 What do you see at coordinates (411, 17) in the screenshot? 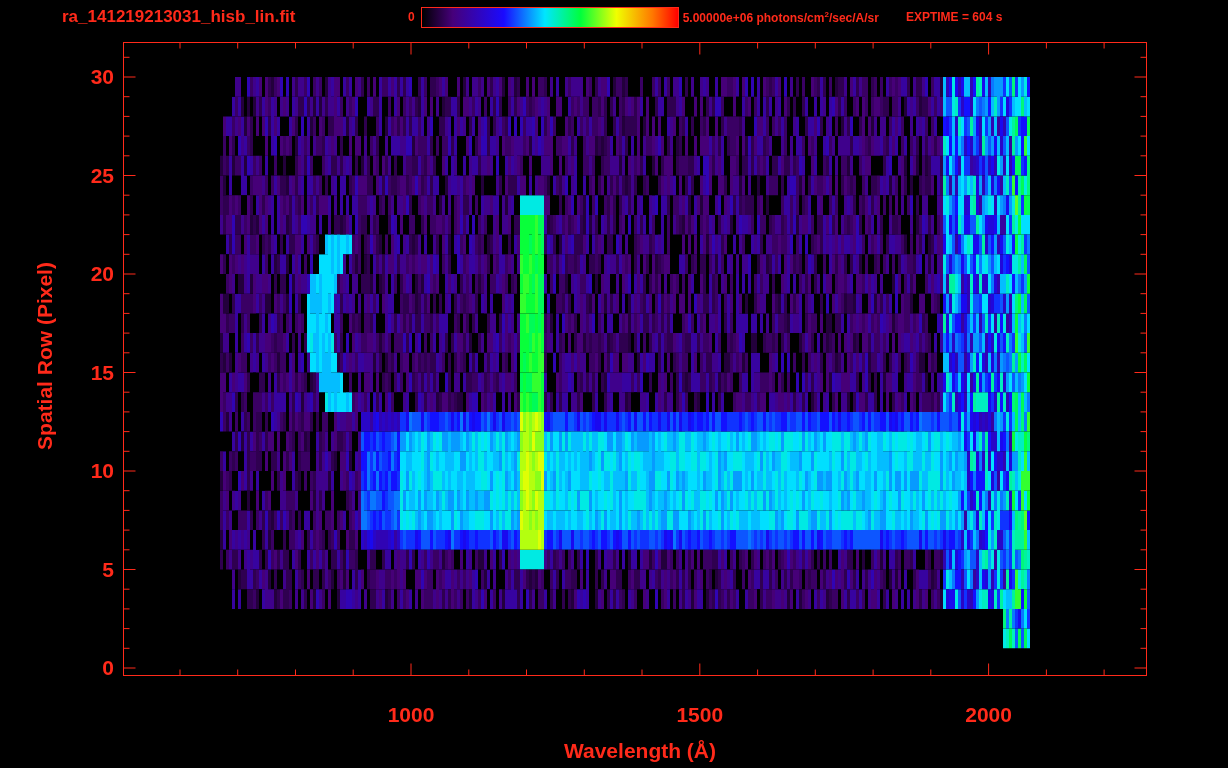
I see `colorbar-min-label: 0` at bounding box center [411, 17].